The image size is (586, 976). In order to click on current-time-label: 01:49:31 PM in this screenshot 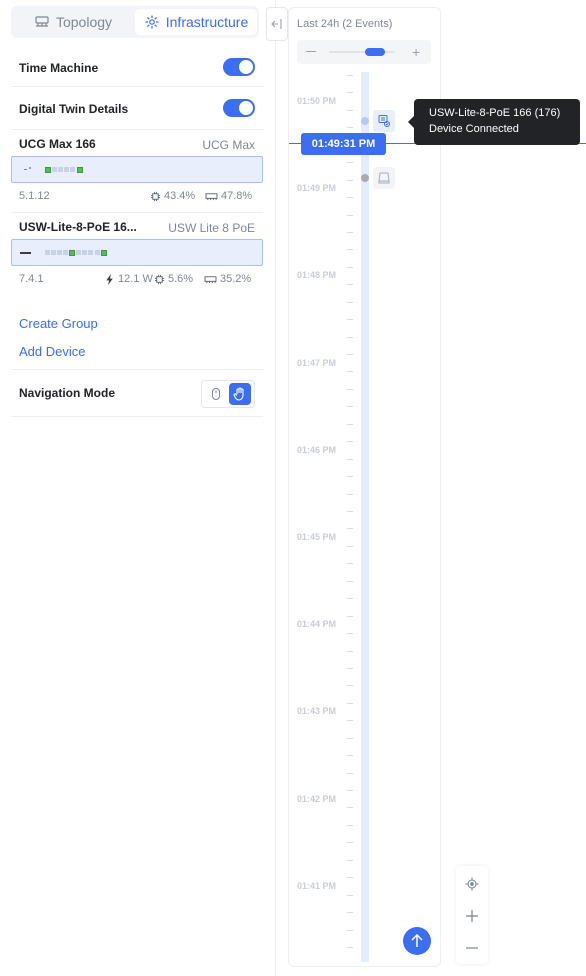, I will do `click(343, 144)`.